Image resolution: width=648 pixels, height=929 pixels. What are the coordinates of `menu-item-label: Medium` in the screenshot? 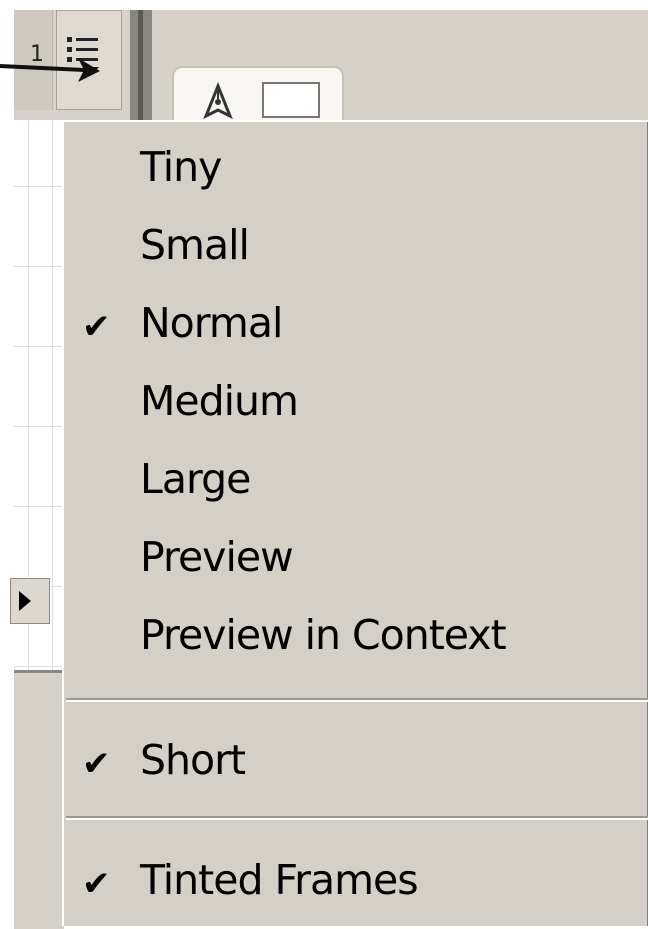 It's located at (219, 401).